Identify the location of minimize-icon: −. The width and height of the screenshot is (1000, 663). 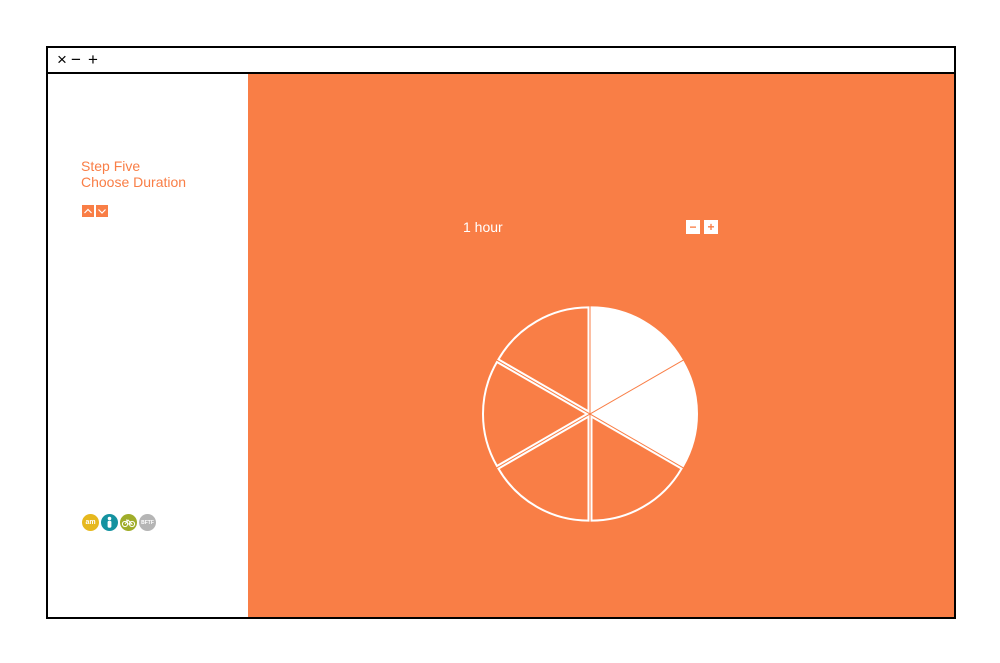
(76, 60).